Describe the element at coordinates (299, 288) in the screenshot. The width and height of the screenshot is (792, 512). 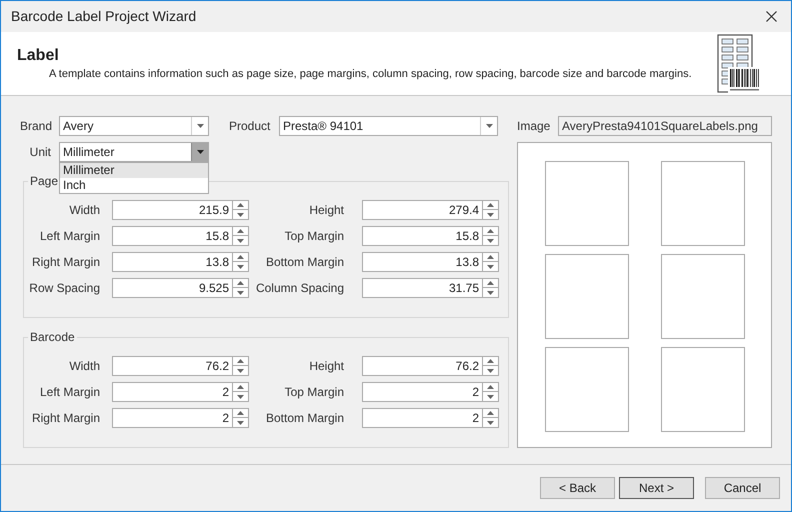
I see `field-label: Column Spacing` at that location.